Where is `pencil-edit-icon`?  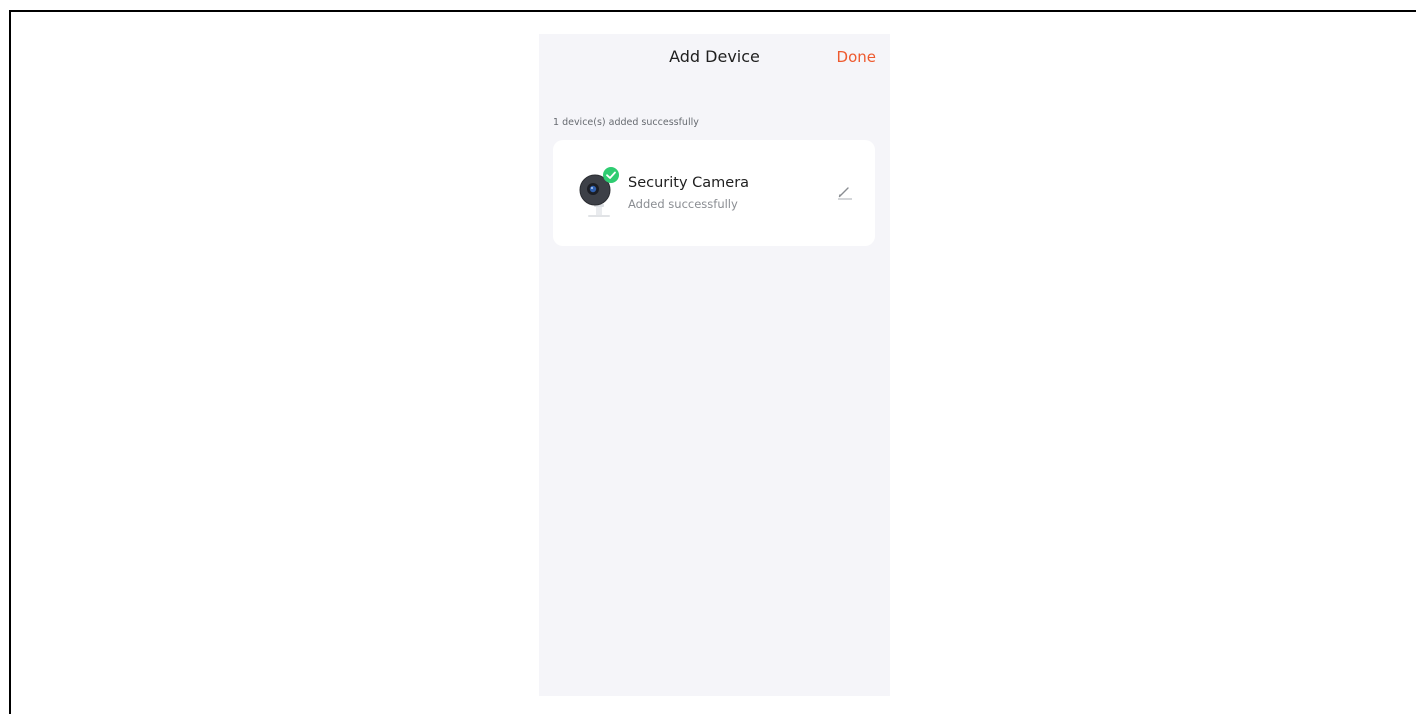 pencil-edit-icon is located at coordinates (845, 192).